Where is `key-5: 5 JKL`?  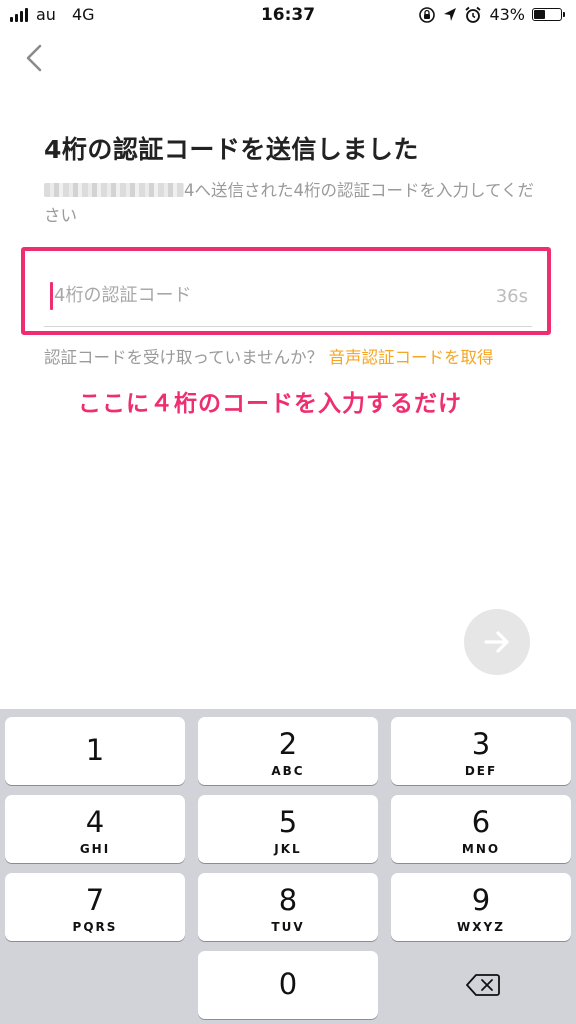 key-5: 5 JKL is located at coordinates (288, 829).